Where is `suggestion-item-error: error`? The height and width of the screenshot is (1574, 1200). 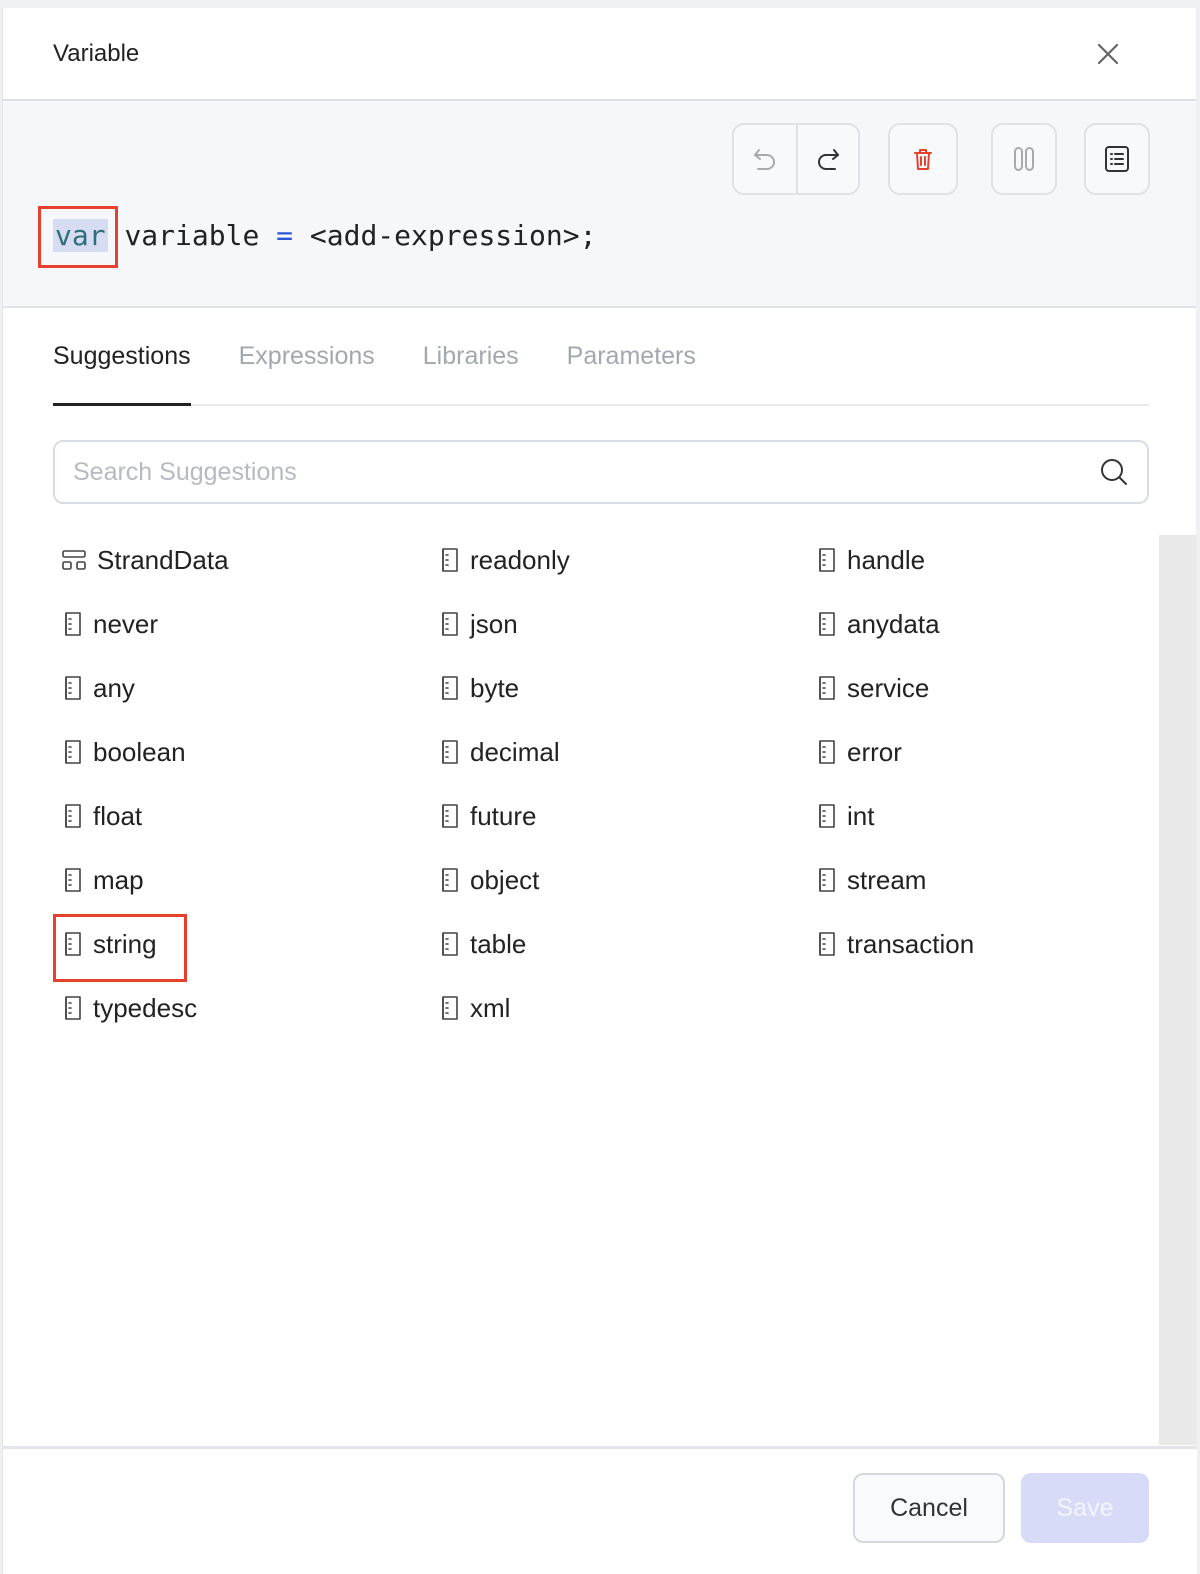 suggestion-item-error: error is located at coordinates (859, 752).